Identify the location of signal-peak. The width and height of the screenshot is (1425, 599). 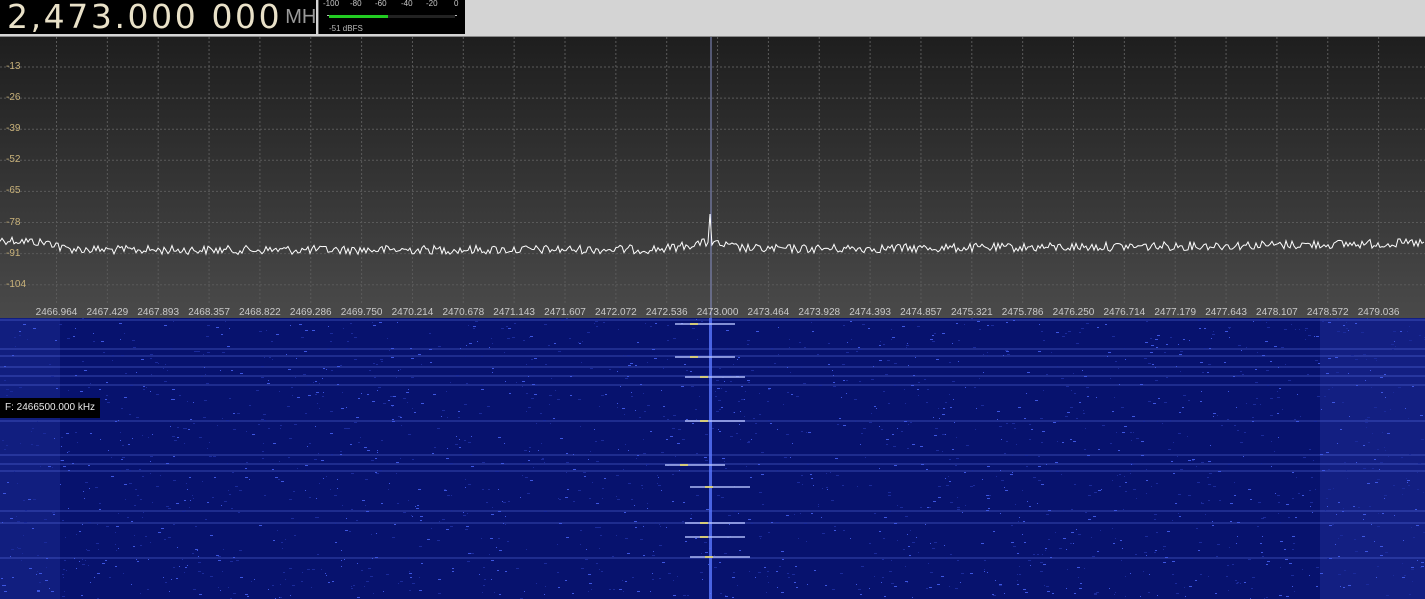
(704, 523).